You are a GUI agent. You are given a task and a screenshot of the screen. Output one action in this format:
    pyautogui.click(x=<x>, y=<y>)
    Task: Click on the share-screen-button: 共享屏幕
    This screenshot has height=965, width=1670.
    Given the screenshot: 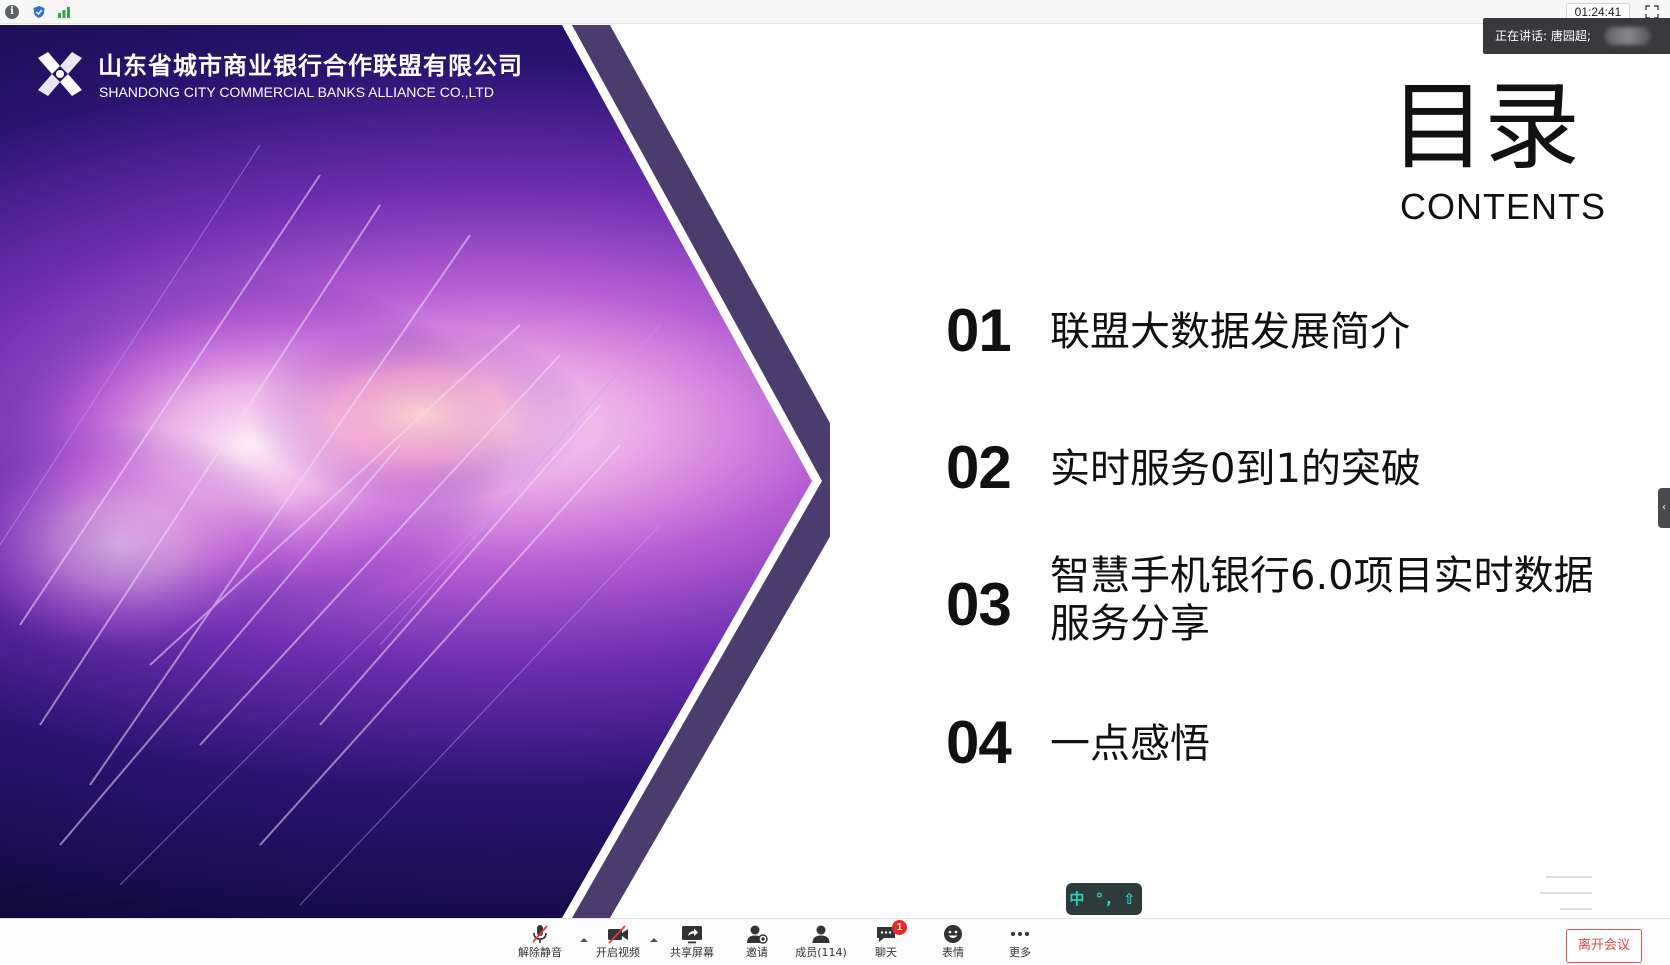 What is the action you would take?
    pyautogui.click(x=692, y=943)
    